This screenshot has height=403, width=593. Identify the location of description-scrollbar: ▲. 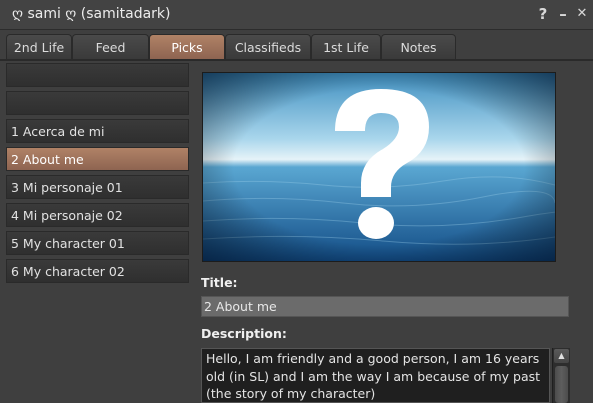
(561, 375).